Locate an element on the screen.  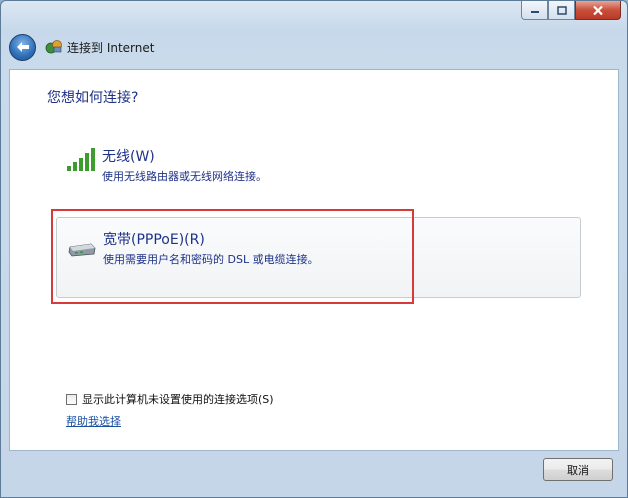
network-connection-icon is located at coordinates (53, 47).